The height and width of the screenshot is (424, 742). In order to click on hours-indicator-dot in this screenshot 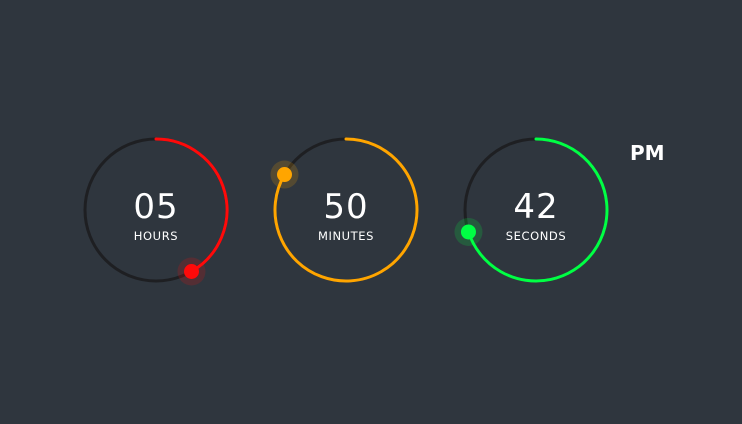, I will do `click(191, 271)`.